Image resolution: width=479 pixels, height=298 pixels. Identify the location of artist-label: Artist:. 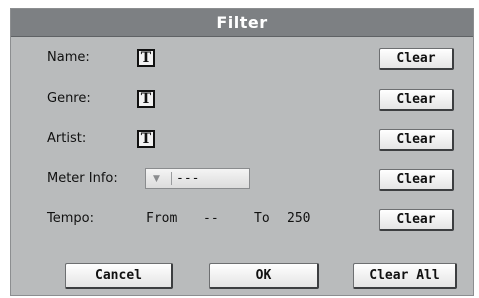
(67, 138).